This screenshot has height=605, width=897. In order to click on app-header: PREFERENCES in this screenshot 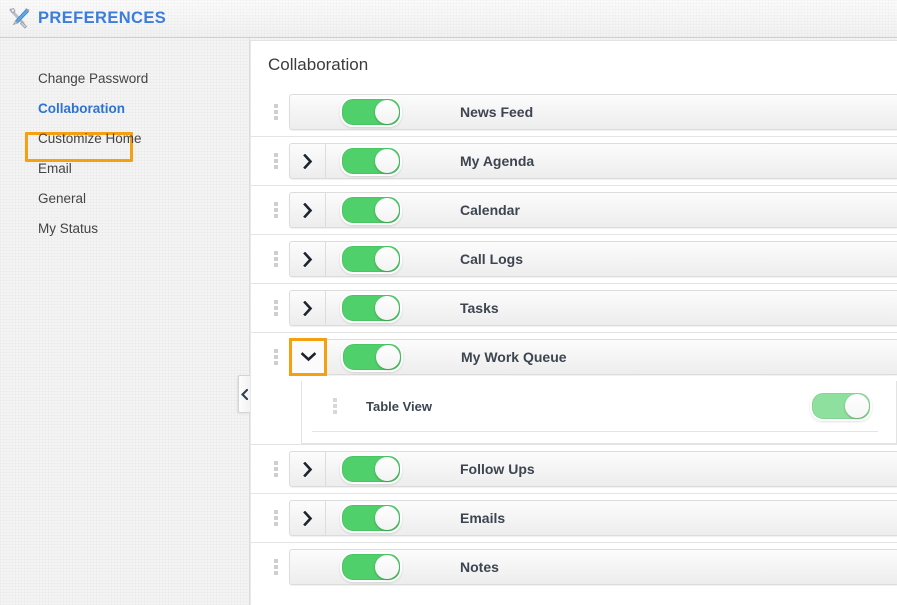, I will do `click(448, 19)`.